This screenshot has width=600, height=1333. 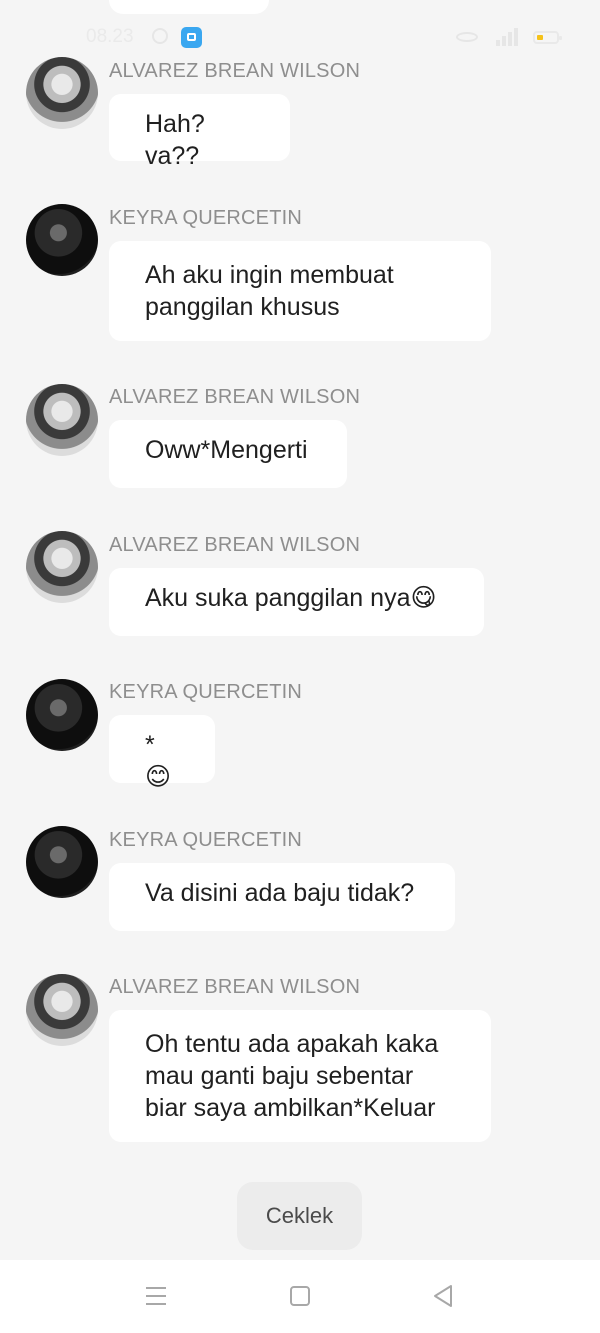 I want to click on message-line: panggilan khusus, so click(x=242, y=307).